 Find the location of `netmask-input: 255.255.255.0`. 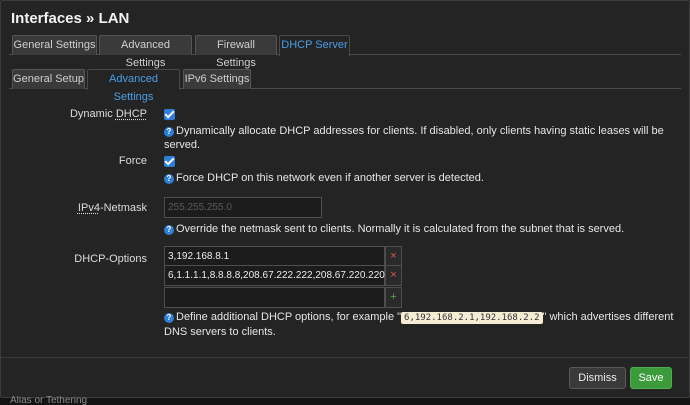

netmask-input: 255.255.255.0 is located at coordinates (243, 207).